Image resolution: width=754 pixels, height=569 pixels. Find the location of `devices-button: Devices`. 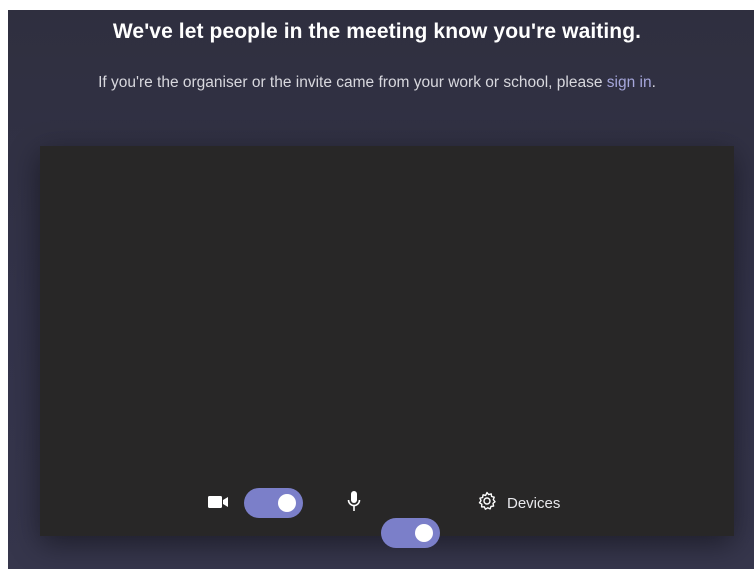

devices-button: Devices is located at coordinates (518, 503).